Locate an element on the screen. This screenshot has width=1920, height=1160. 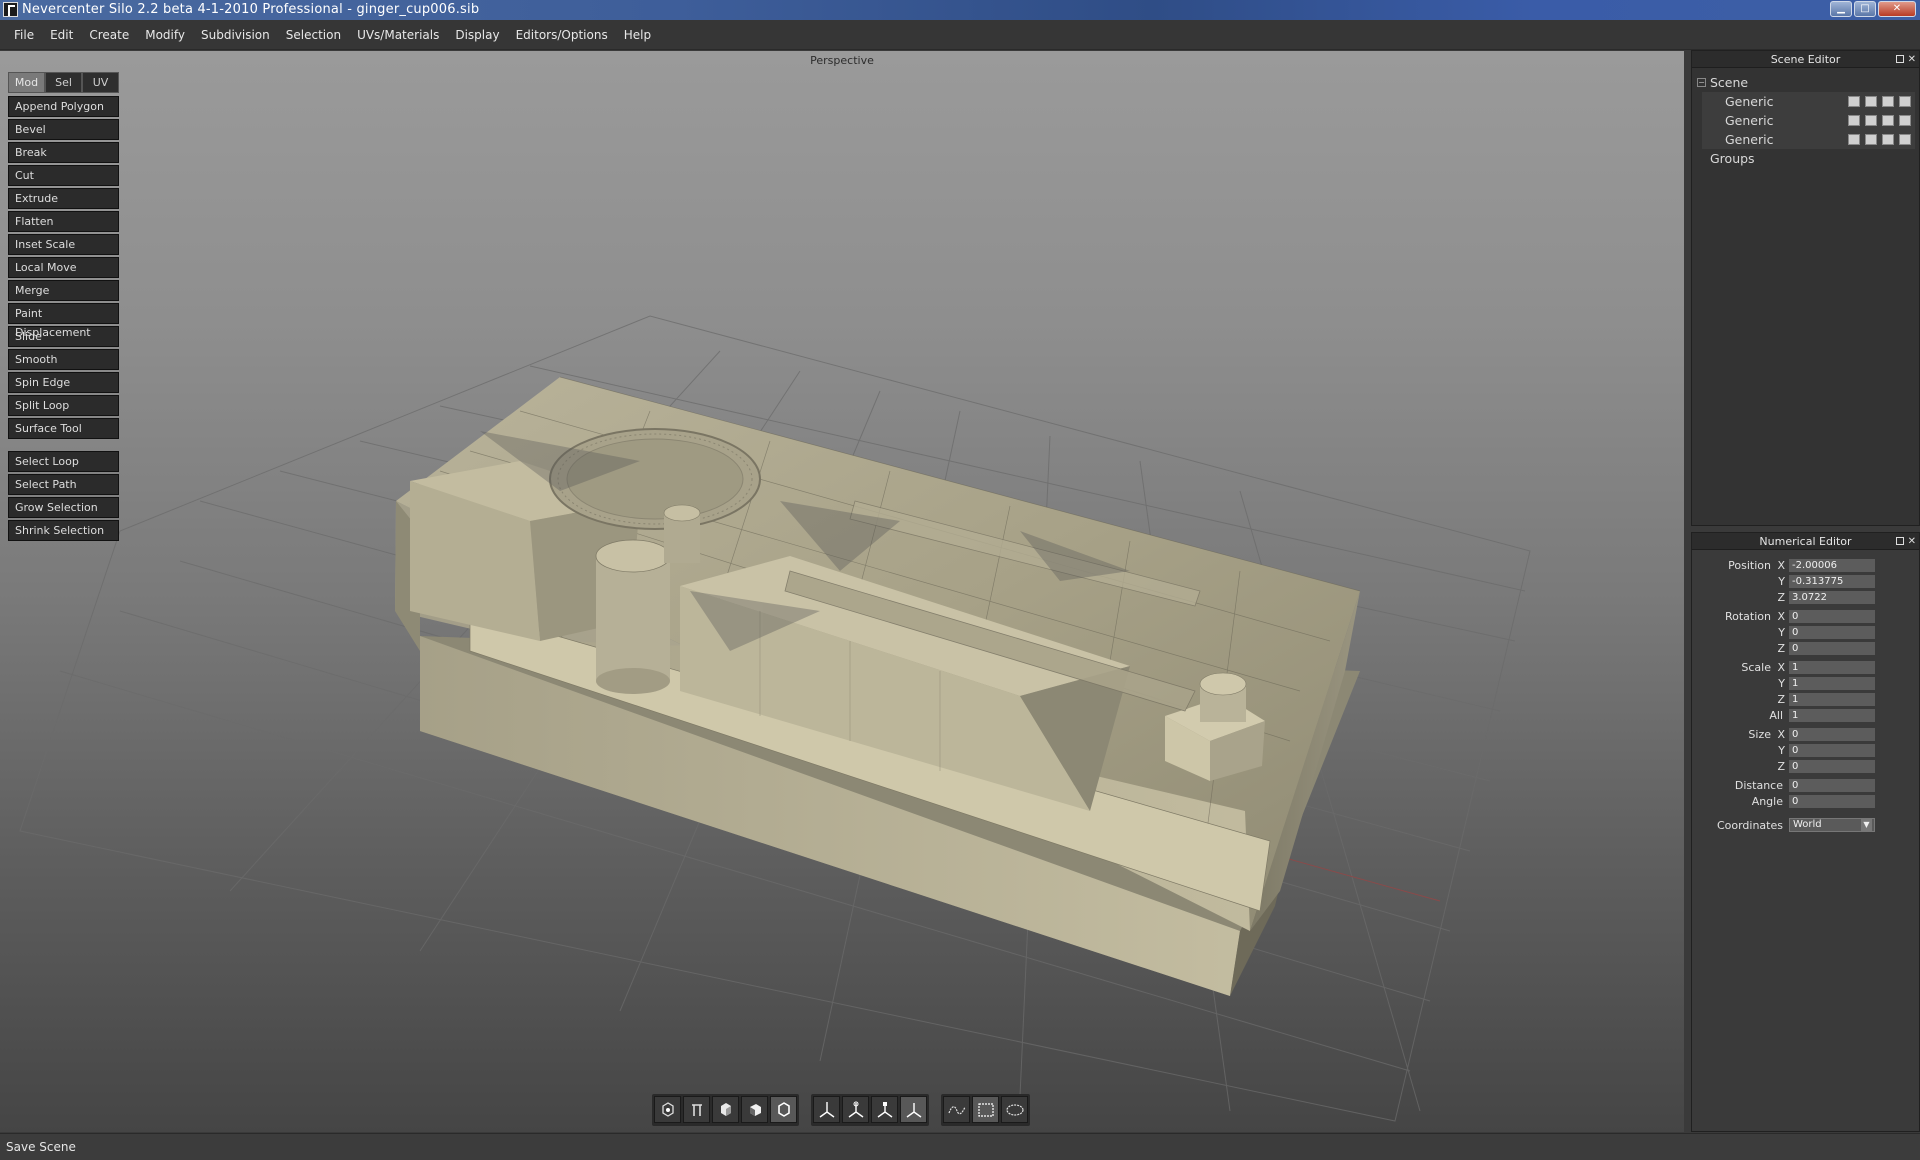
smooth-button: Smooth is located at coordinates (63, 359).